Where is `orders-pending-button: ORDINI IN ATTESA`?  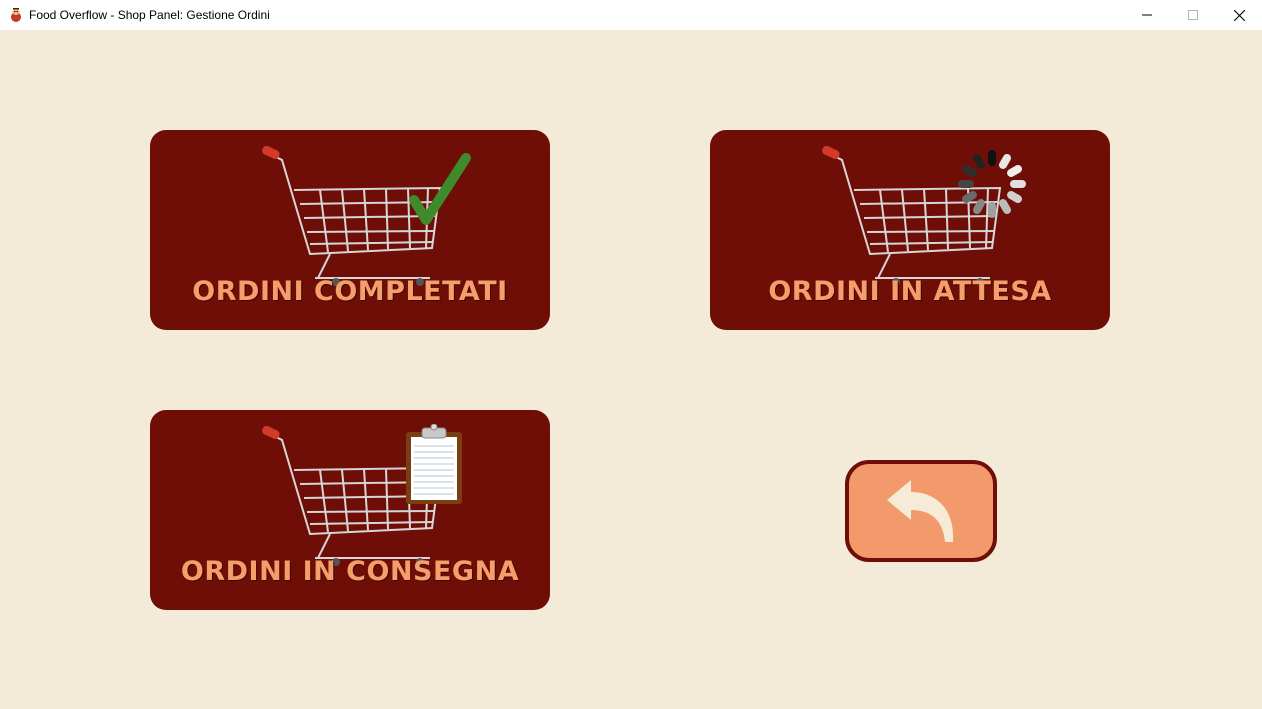
orders-pending-button: ORDINI IN ATTESA is located at coordinates (910, 230).